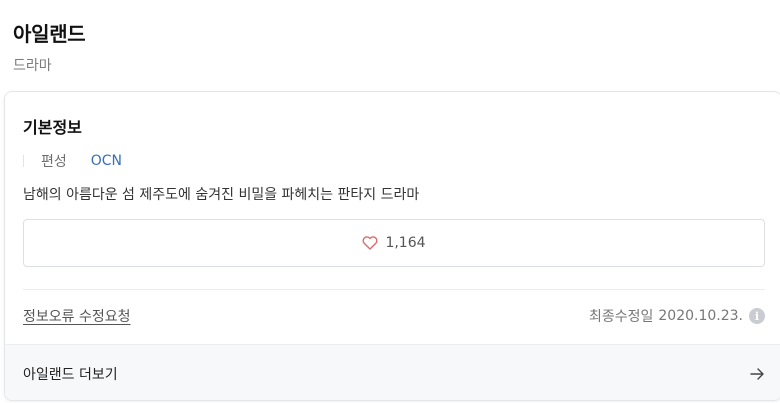  Describe the element at coordinates (621, 317) in the screenshot. I see `updated-label: 최종수정일` at that location.